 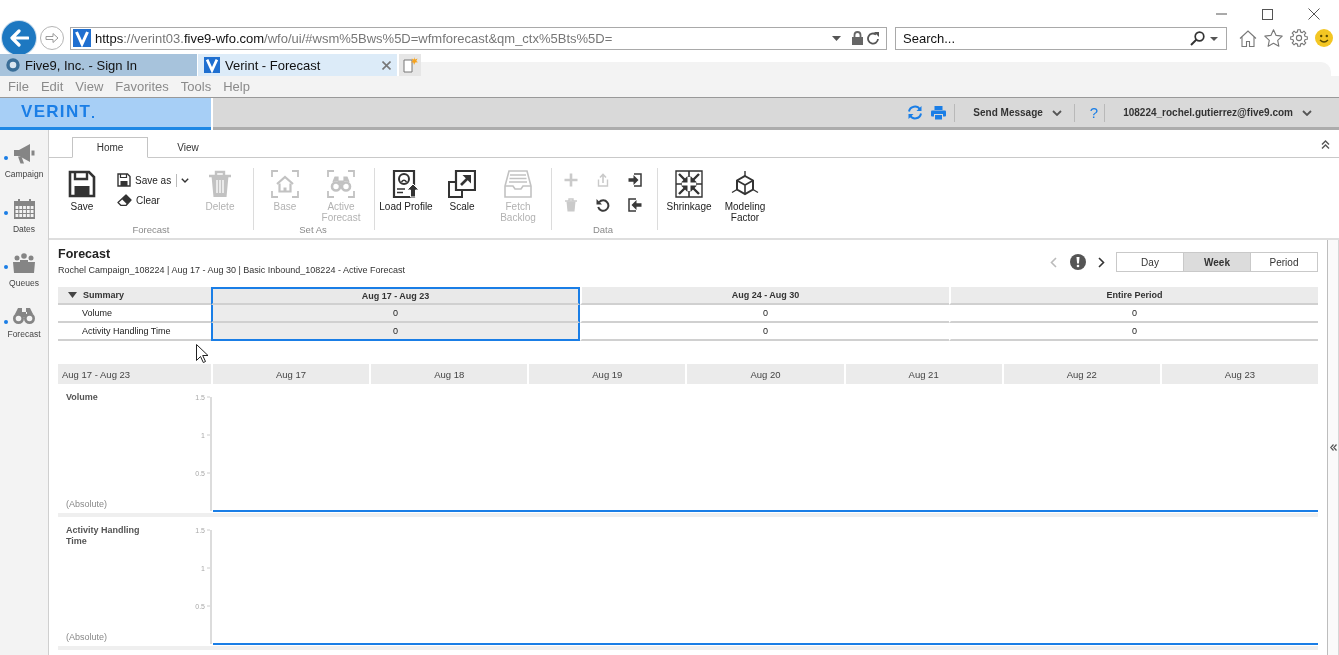 What do you see at coordinates (915, 112) in the screenshot?
I see `sync-icon` at bounding box center [915, 112].